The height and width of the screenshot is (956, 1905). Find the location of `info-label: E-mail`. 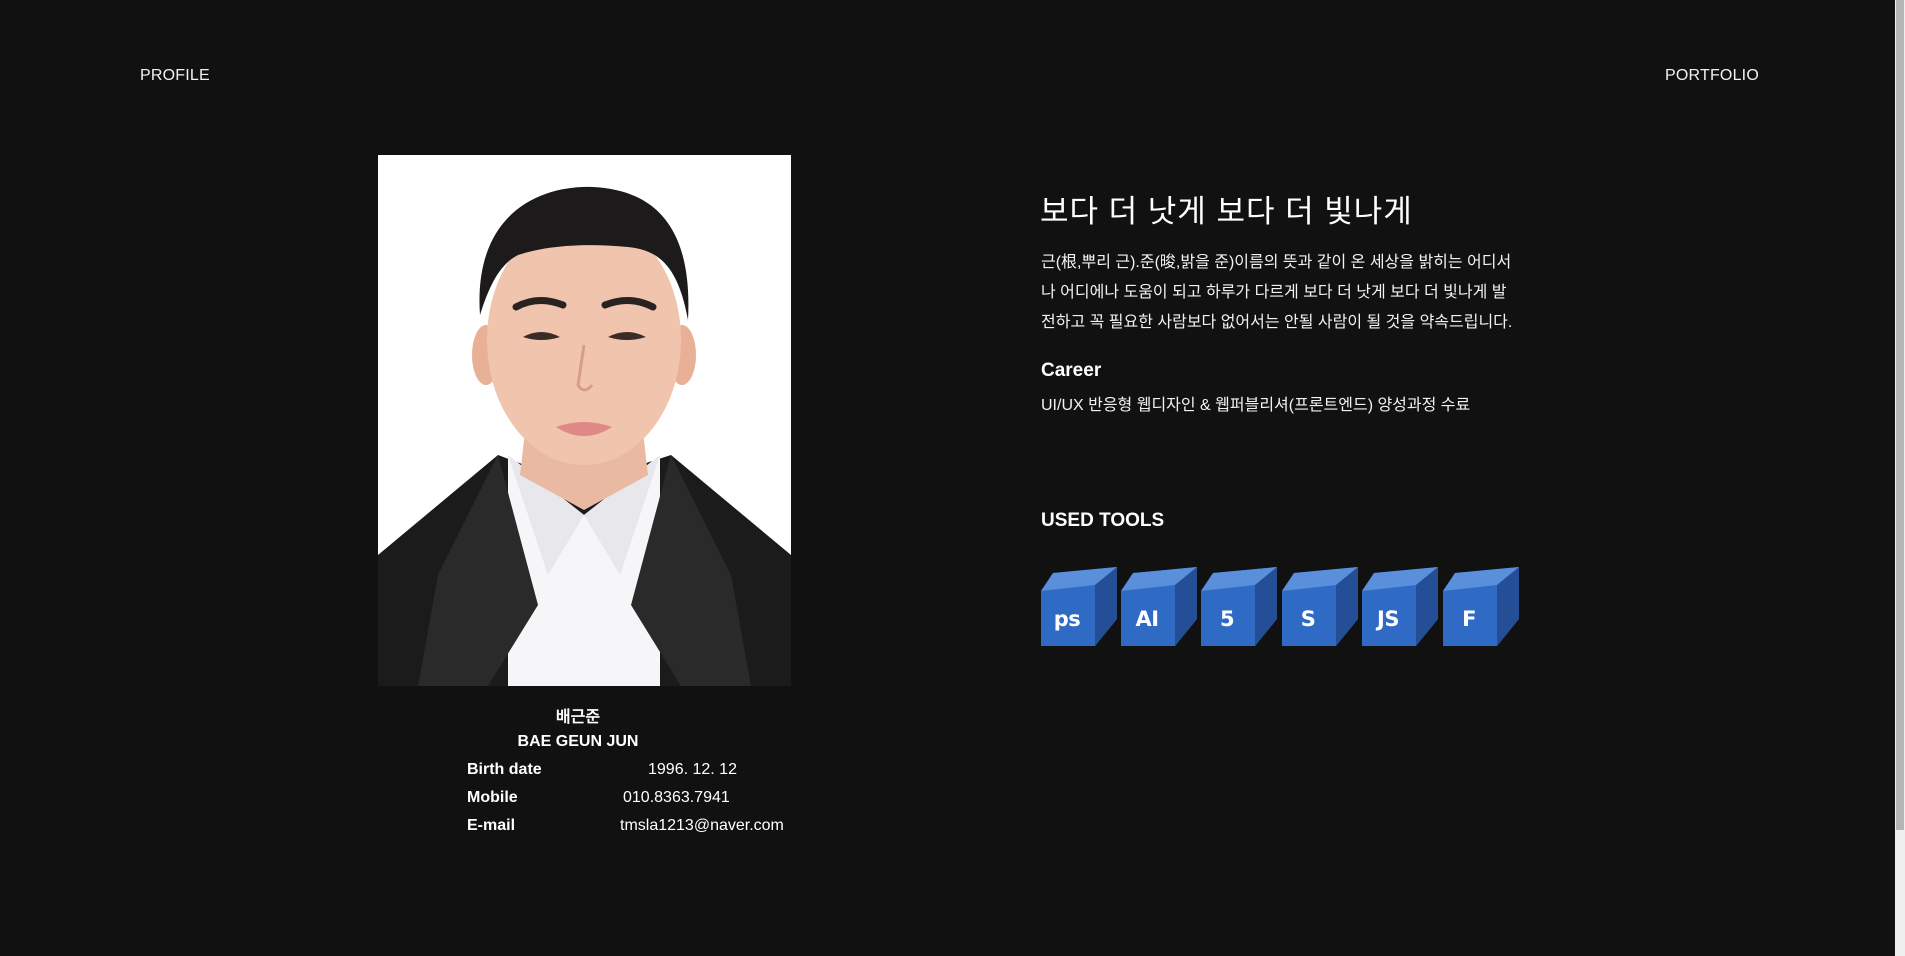

info-label: E-mail is located at coordinates (491, 825).